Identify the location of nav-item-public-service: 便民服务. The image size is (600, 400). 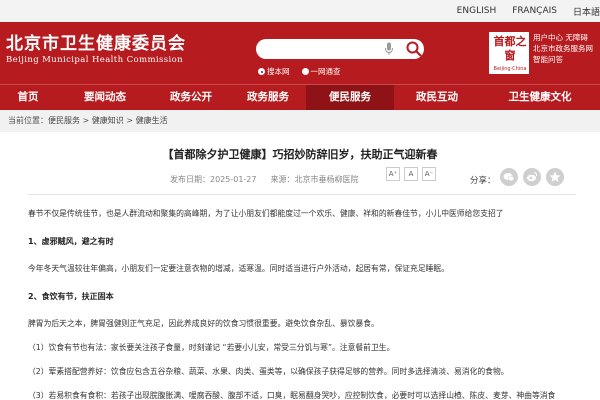
(350, 97).